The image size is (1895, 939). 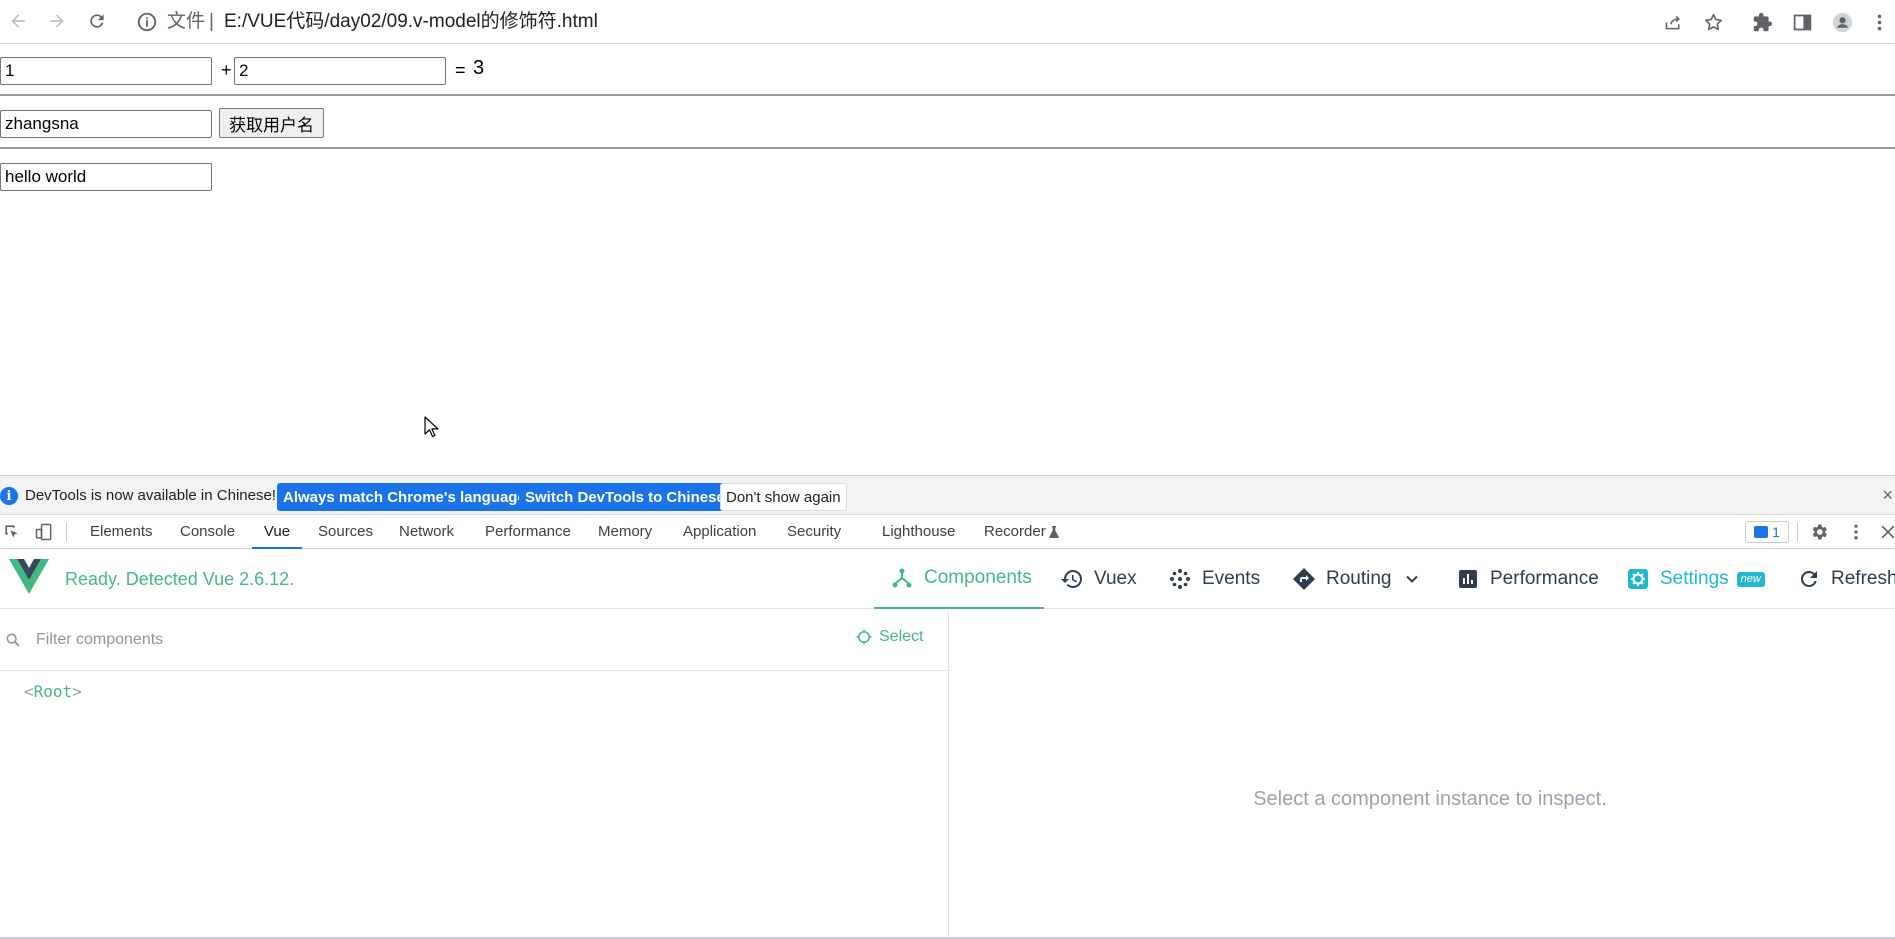 I want to click on mouse-cursor-icon, so click(x=431, y=427).